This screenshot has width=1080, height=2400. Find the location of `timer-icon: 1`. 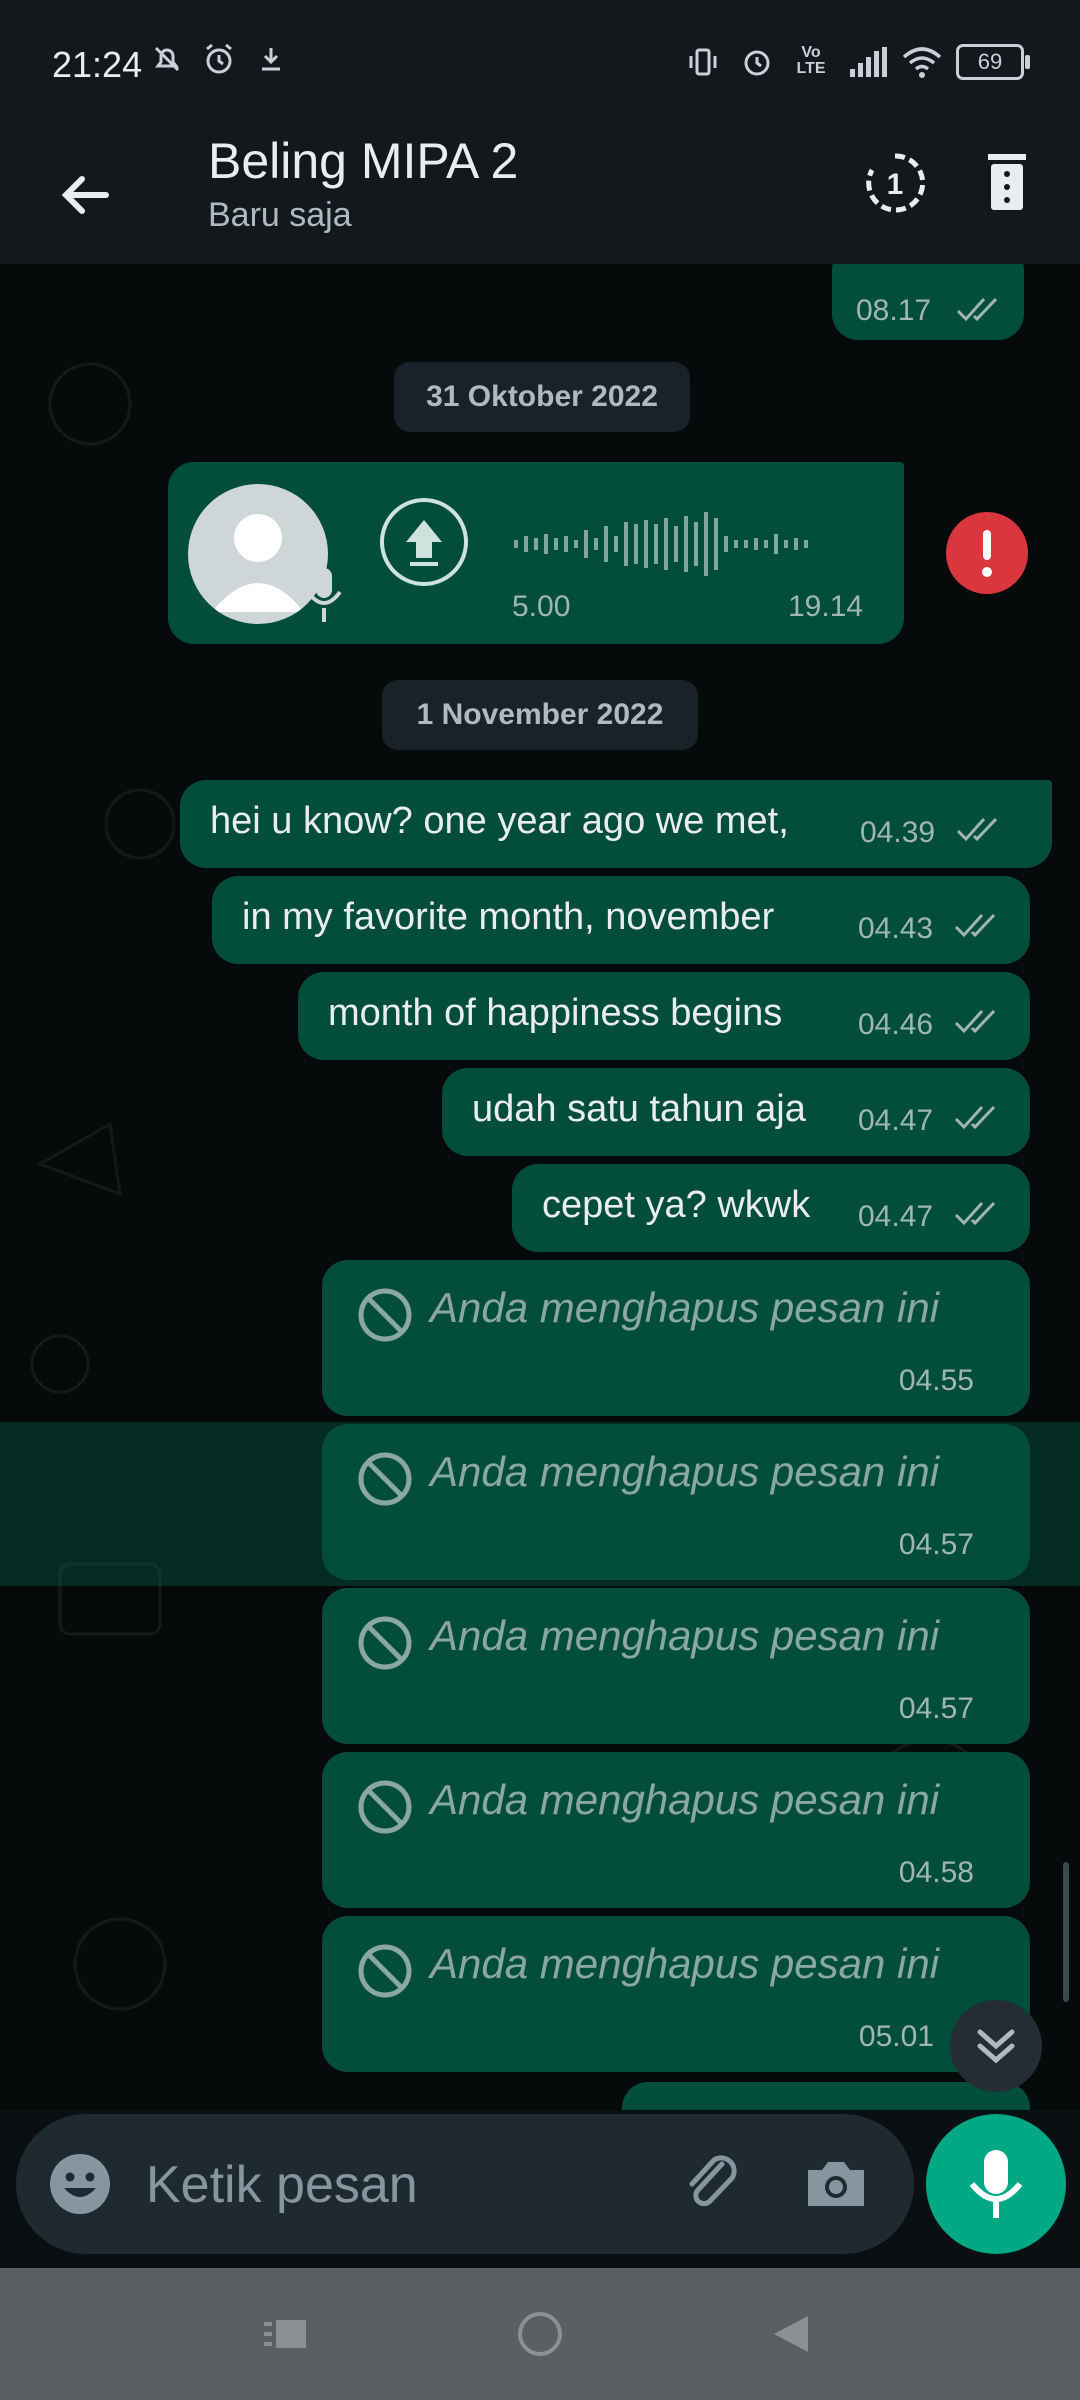

timer-icon: 1 is located at coordinates (896, 183).